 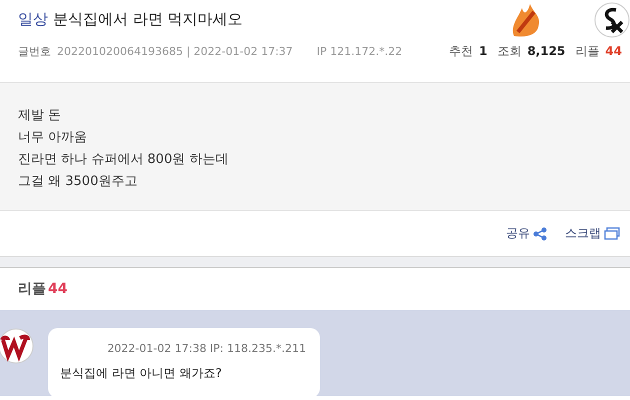 I want to click on scrap-icon, so click(x=612, y=233).